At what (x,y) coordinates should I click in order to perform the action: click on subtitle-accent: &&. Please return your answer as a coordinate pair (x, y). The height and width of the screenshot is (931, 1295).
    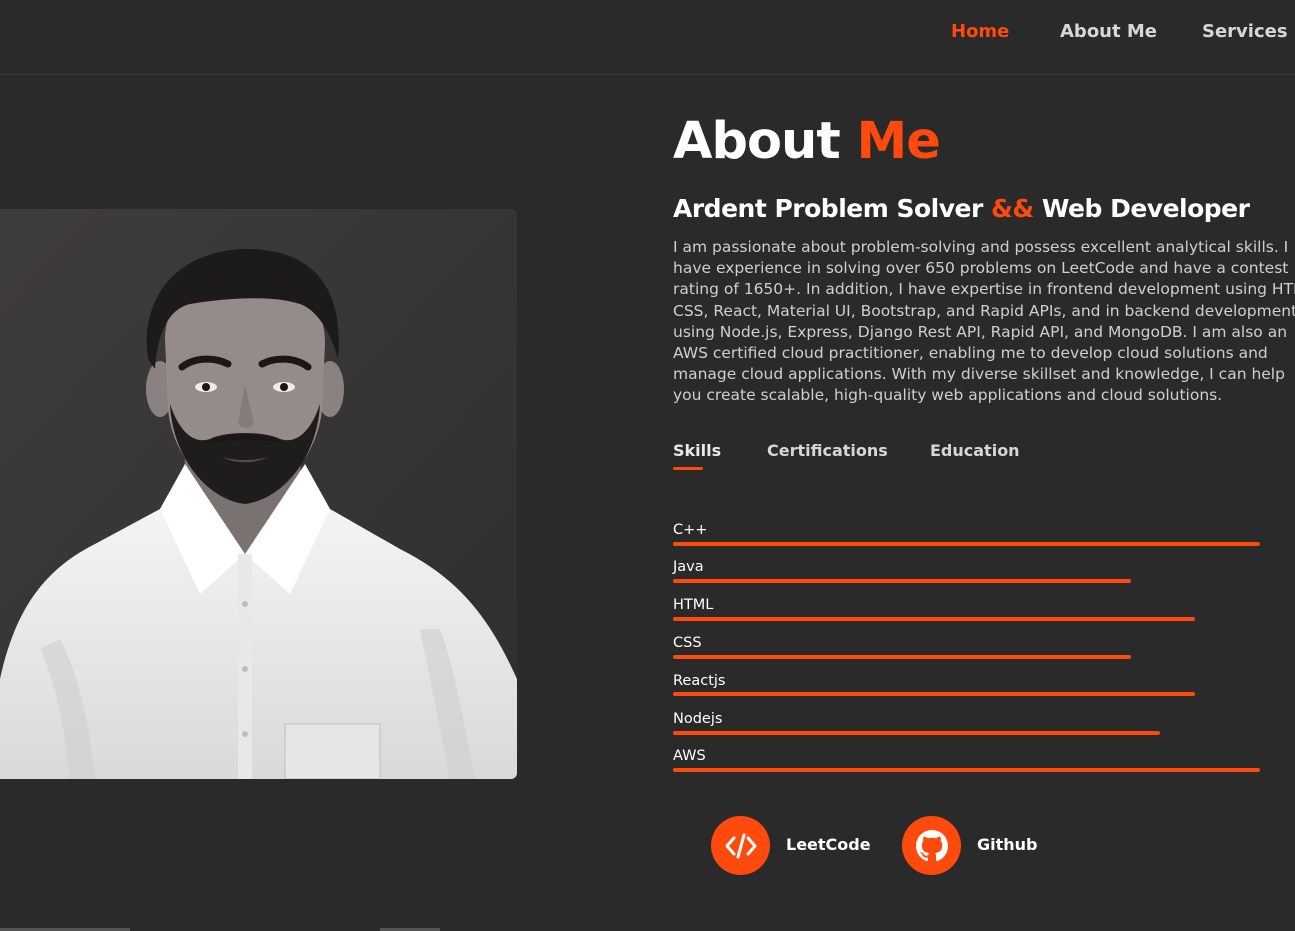
    Looking at the image, I should click on (1012, 208).